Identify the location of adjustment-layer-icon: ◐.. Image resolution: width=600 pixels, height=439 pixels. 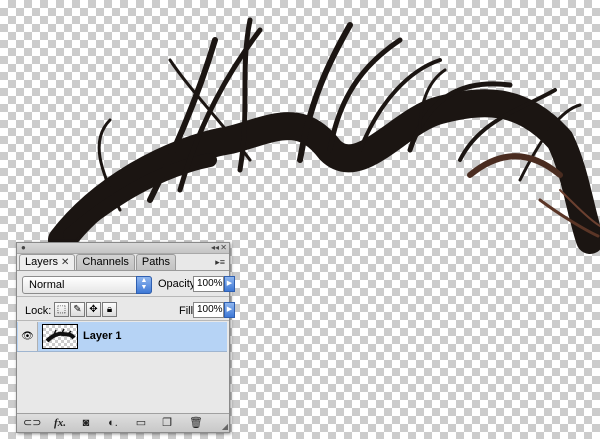
(113, 423).